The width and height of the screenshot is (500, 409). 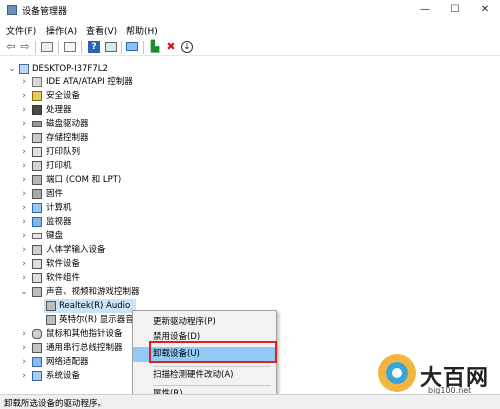 I want to click on tree-item: › 网络适配器, so click(x=66, y=362).